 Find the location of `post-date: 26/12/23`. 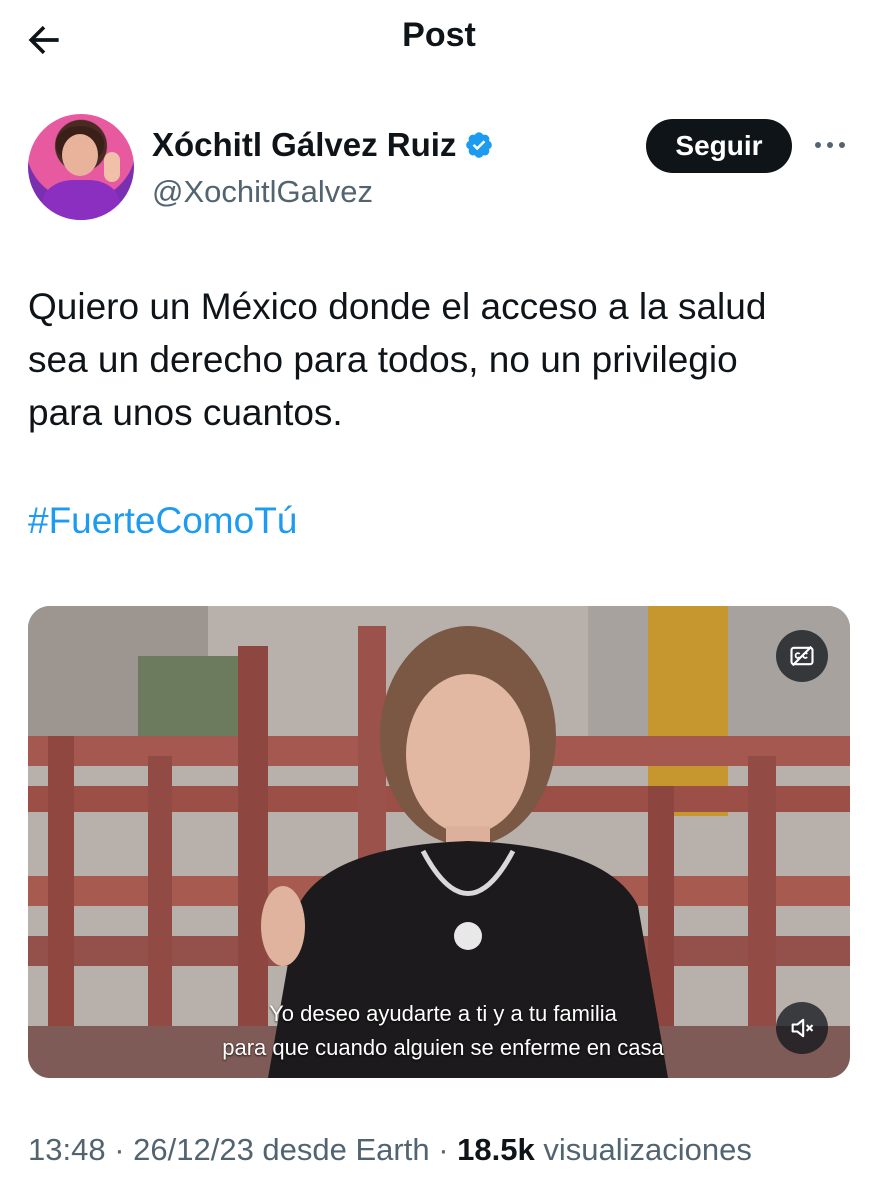

post-date: 26/12/23 is located at coordinates (193, 1149).